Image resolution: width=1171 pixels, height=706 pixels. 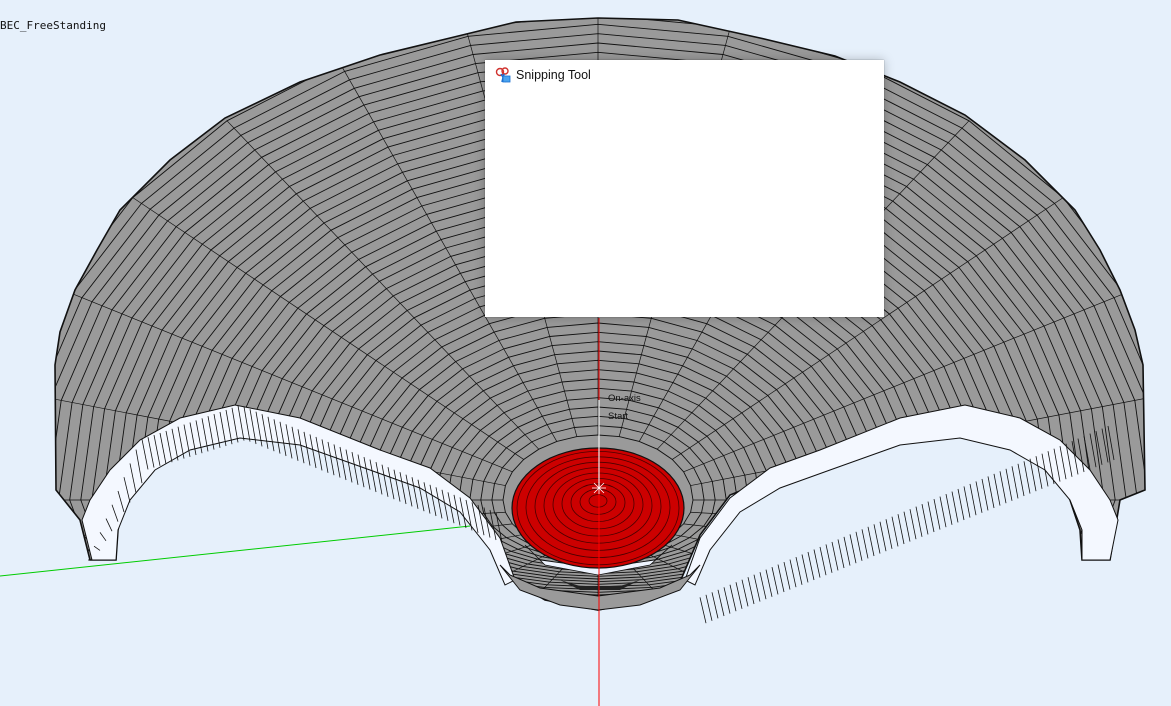 I want to click on snipping-tool-window: Snipping Tool, so click(x=684, y=188).